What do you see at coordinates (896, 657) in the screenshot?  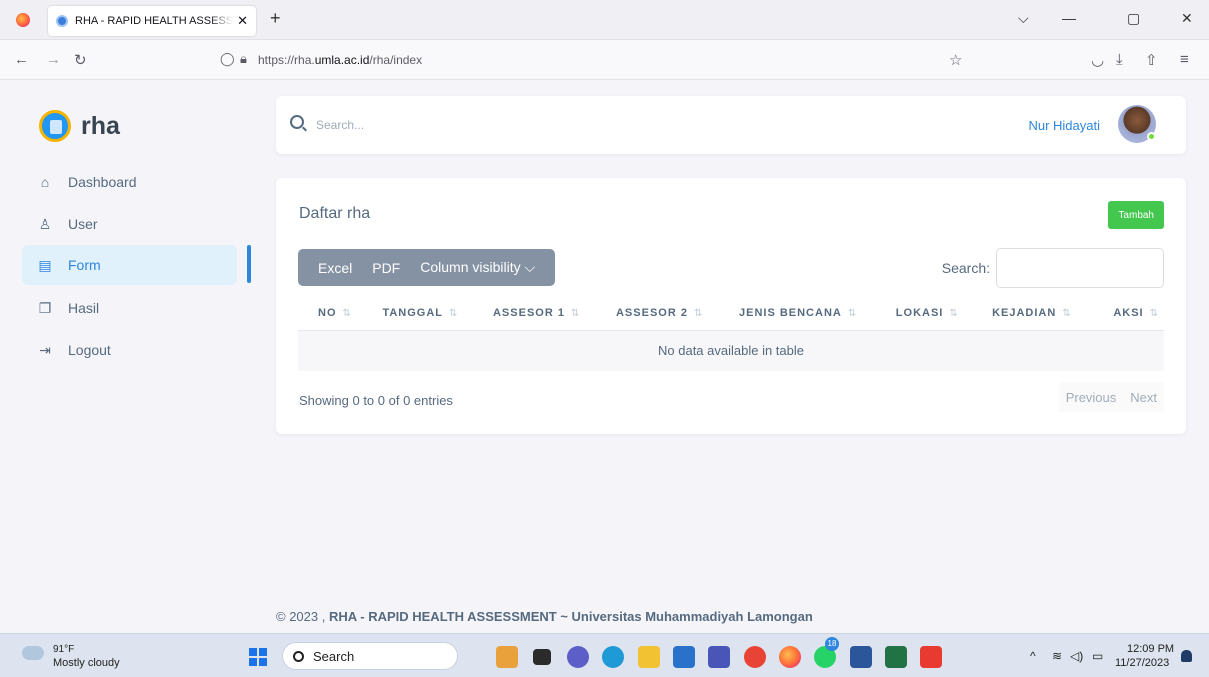 I see `excel-app-icon` at bounding box center [896, 657].